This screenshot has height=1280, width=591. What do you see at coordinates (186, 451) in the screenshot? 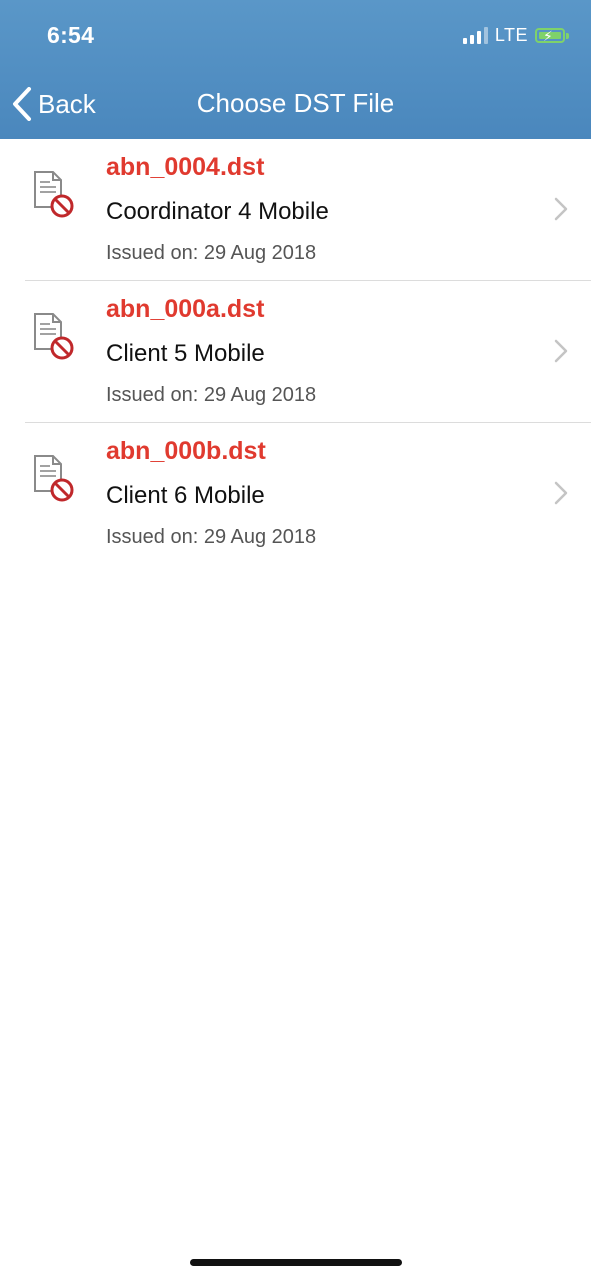
I see `file-name: abn_000b.dst` at bounding box center [186, 451].